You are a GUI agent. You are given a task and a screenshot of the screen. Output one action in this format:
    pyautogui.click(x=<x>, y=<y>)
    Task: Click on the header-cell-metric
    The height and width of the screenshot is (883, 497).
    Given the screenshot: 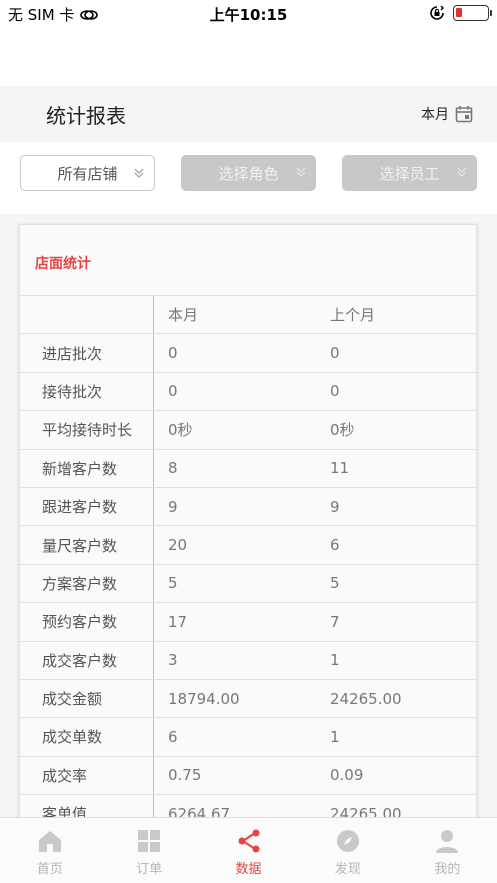 What is the action you would take?
    pyautogui.click(x=86, y=314)
    